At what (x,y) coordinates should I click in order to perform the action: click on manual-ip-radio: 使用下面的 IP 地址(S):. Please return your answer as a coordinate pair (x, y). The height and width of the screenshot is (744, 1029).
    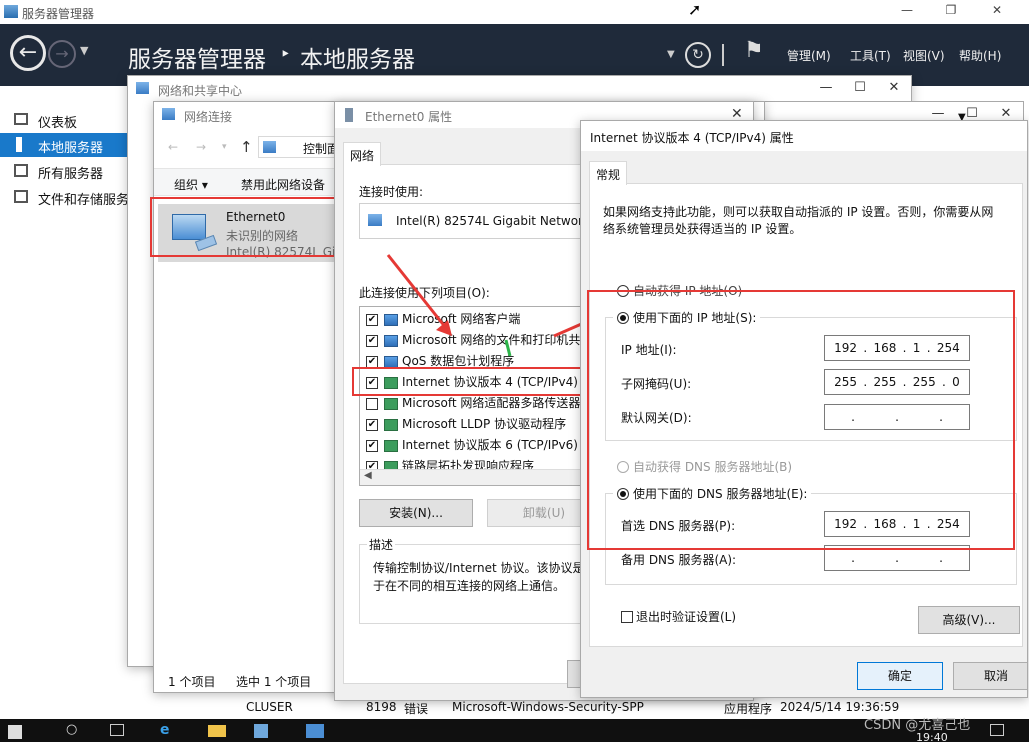
    Looking at the image, I should click on (687, 317).